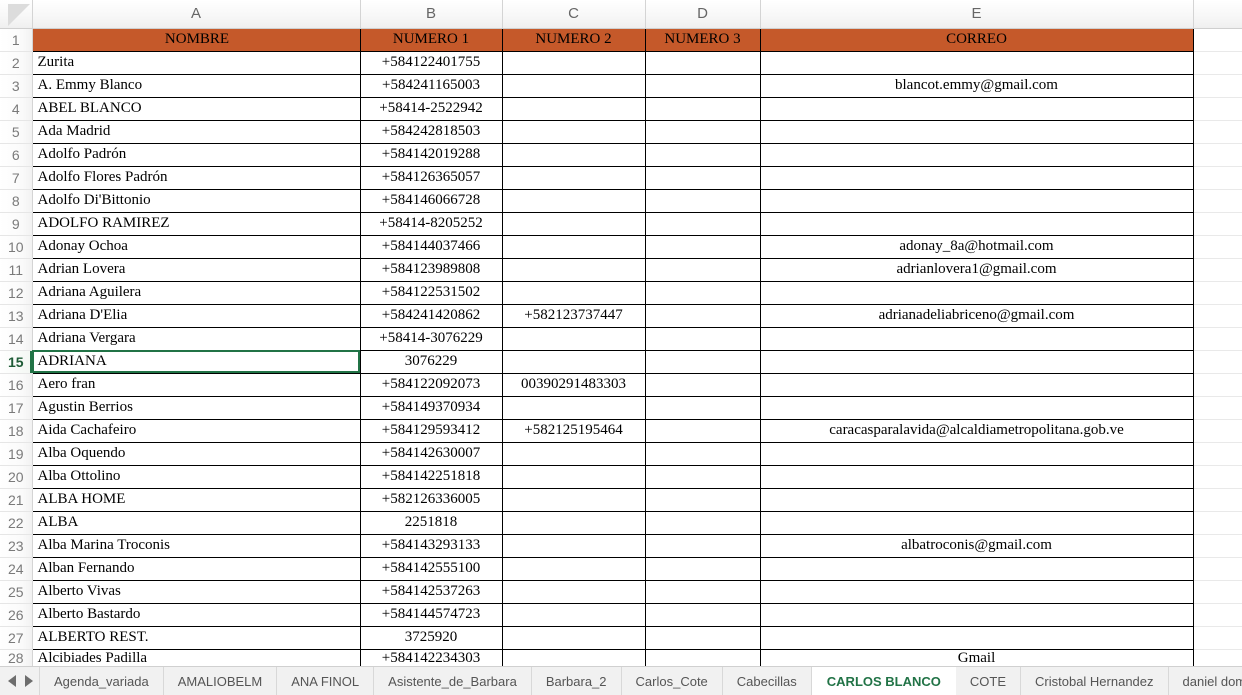  I want to click on cell-D2, so click(702, 63).